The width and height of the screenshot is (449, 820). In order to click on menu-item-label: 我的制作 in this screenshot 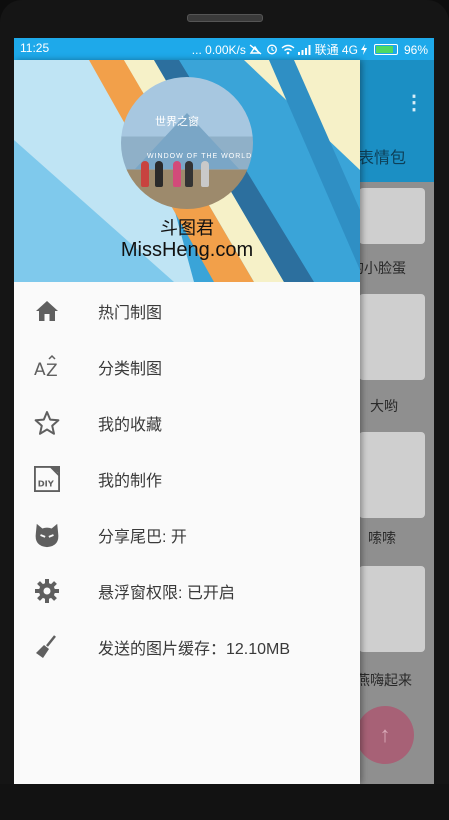, I will do `click(130, 481)`.